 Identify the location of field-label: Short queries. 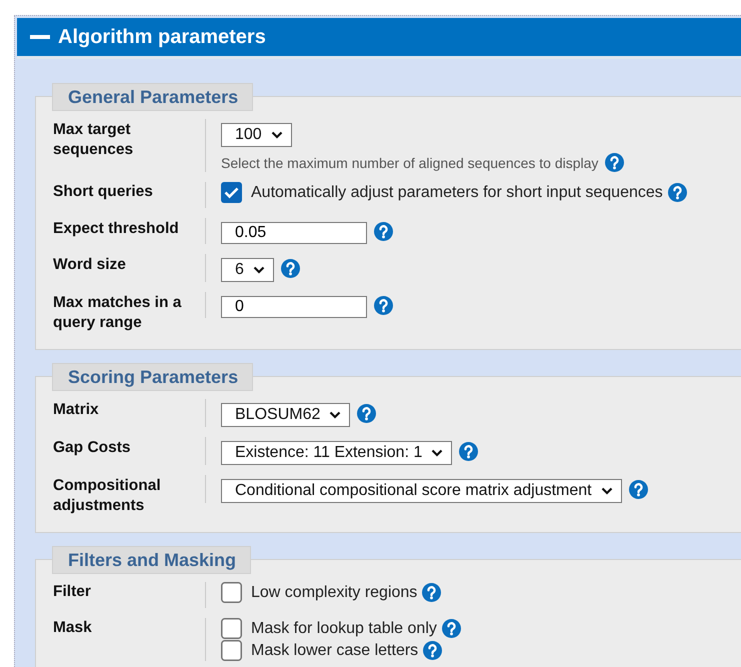
(103, 192).